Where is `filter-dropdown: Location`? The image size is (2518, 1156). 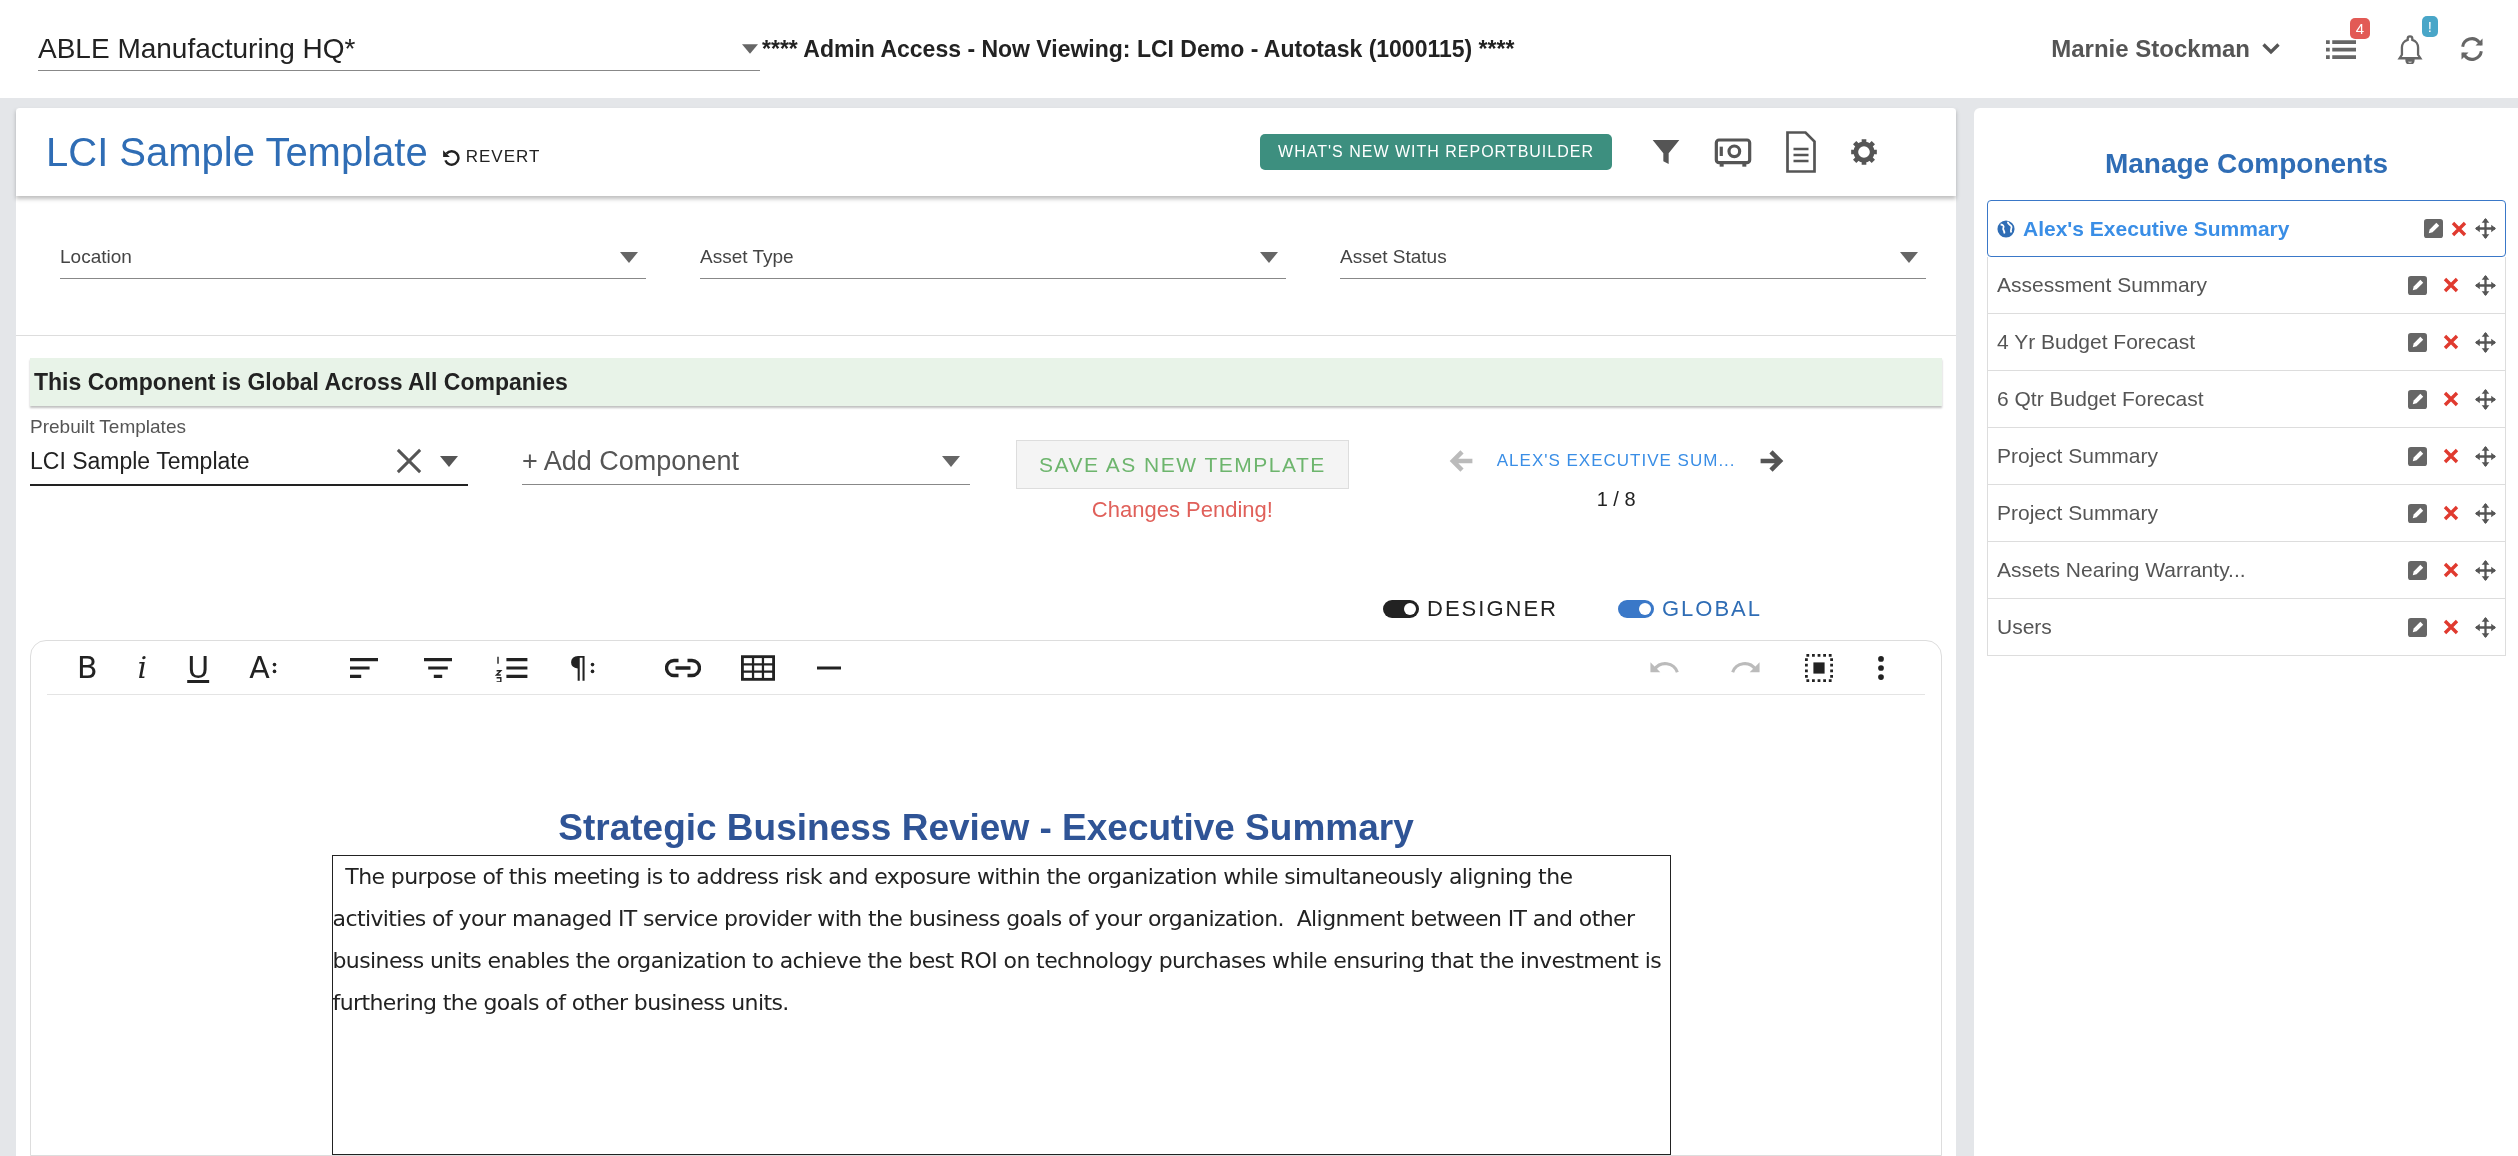
filter-dropdown: Location is located at coordinates (353, 257).